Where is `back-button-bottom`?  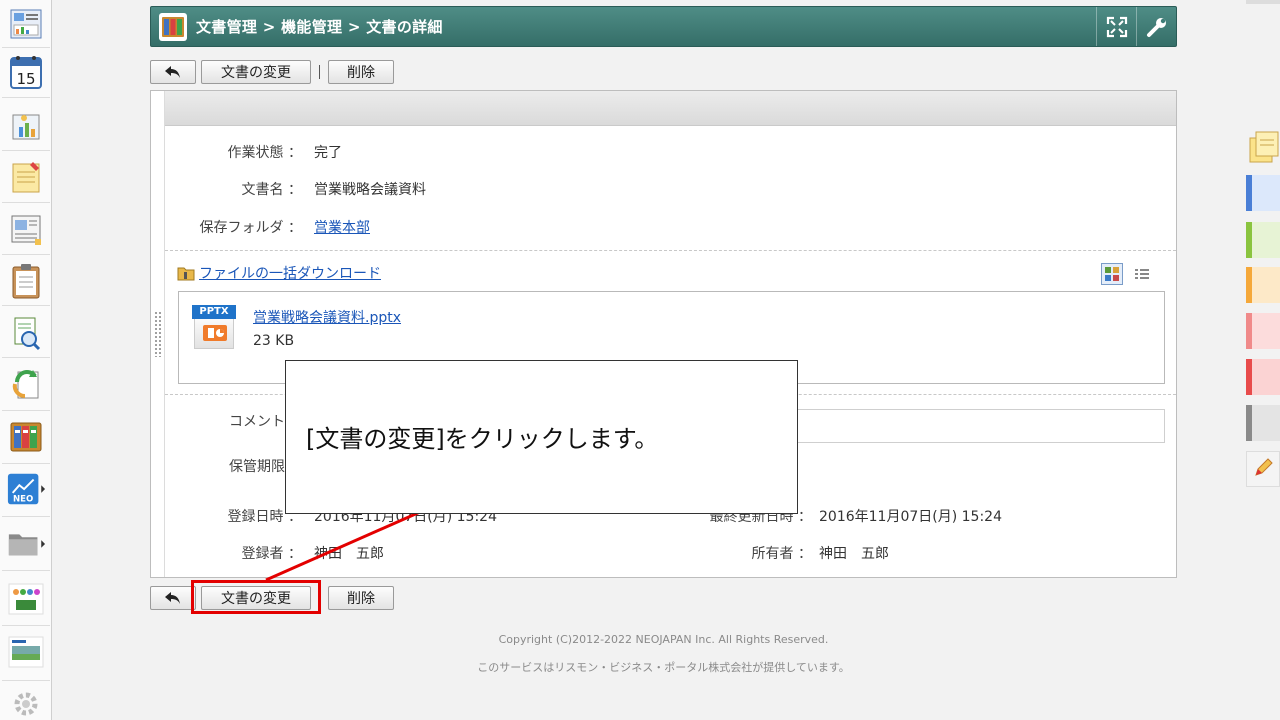 back-button-bottom is located at coordinates (173, 598).